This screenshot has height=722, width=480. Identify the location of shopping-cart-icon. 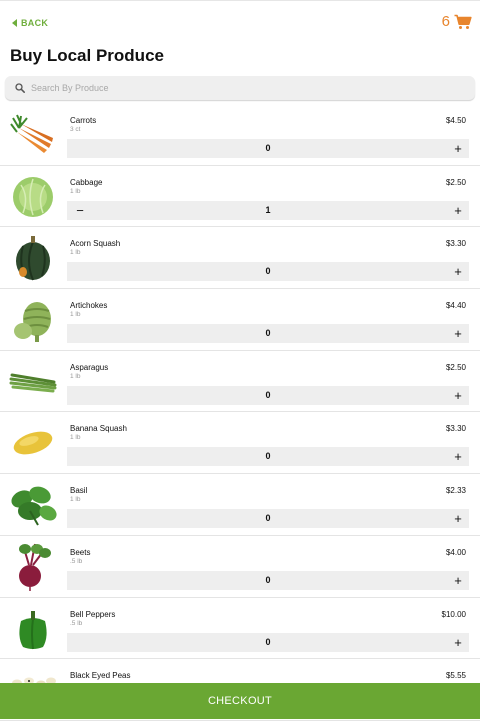
(463, 21).